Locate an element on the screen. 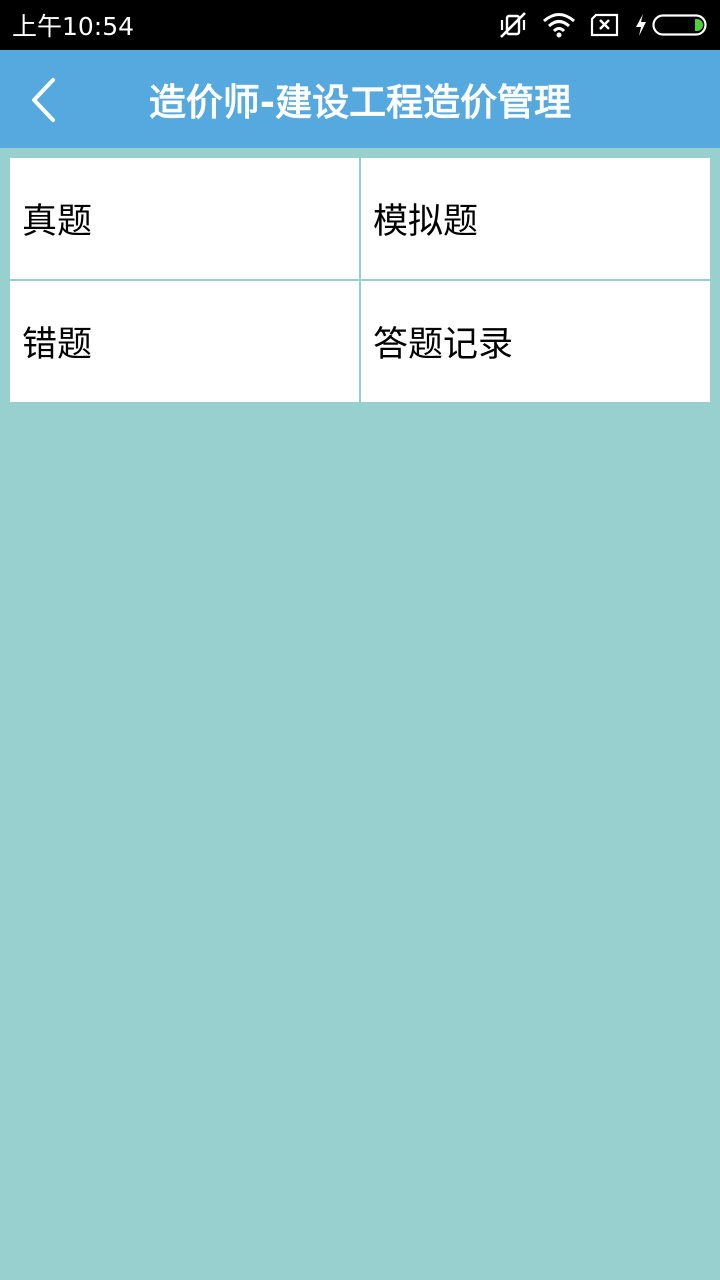  charging-icon is located at coordinates (641, 25).